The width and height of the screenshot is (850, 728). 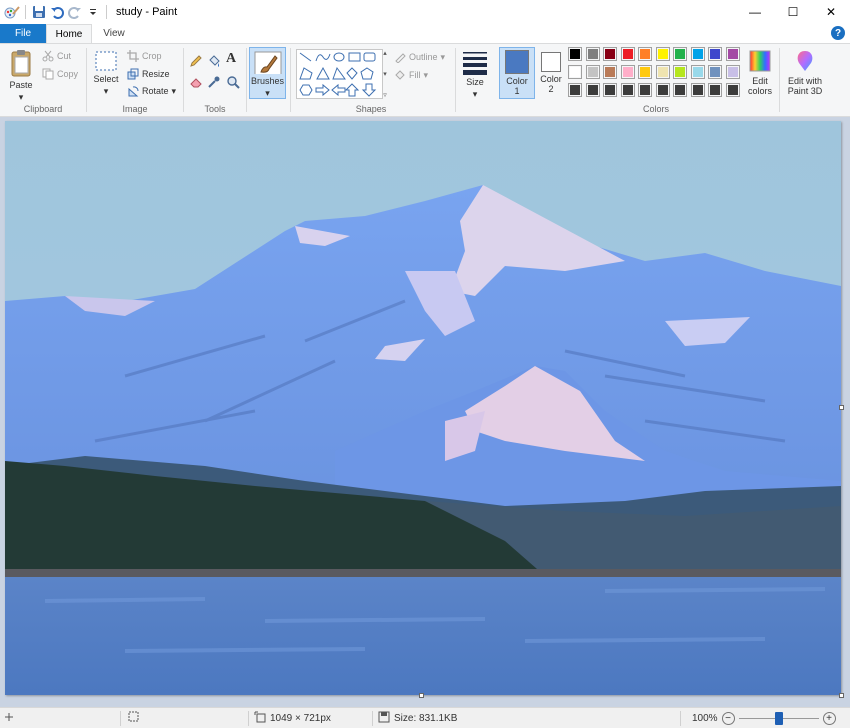 What do you see at coordinates (805, 91) in the screenshot?
I see `paint3d-line2: Paint 3D` at bounding box center [805, 91].